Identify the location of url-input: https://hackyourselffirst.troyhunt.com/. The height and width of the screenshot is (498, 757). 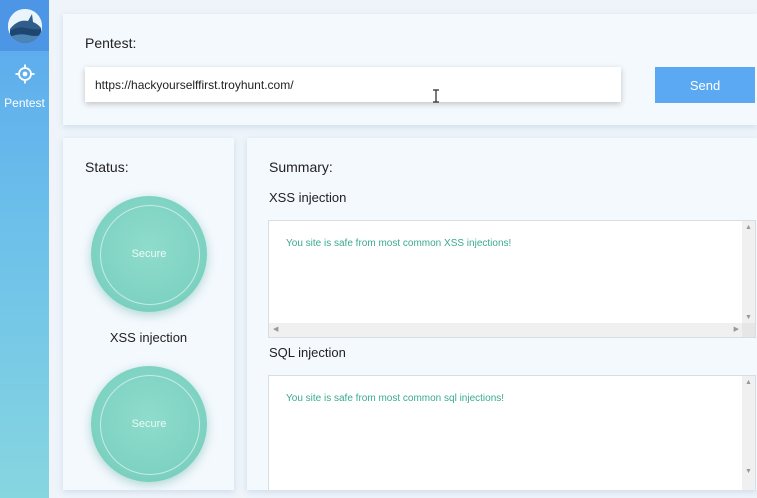
(353, 84).